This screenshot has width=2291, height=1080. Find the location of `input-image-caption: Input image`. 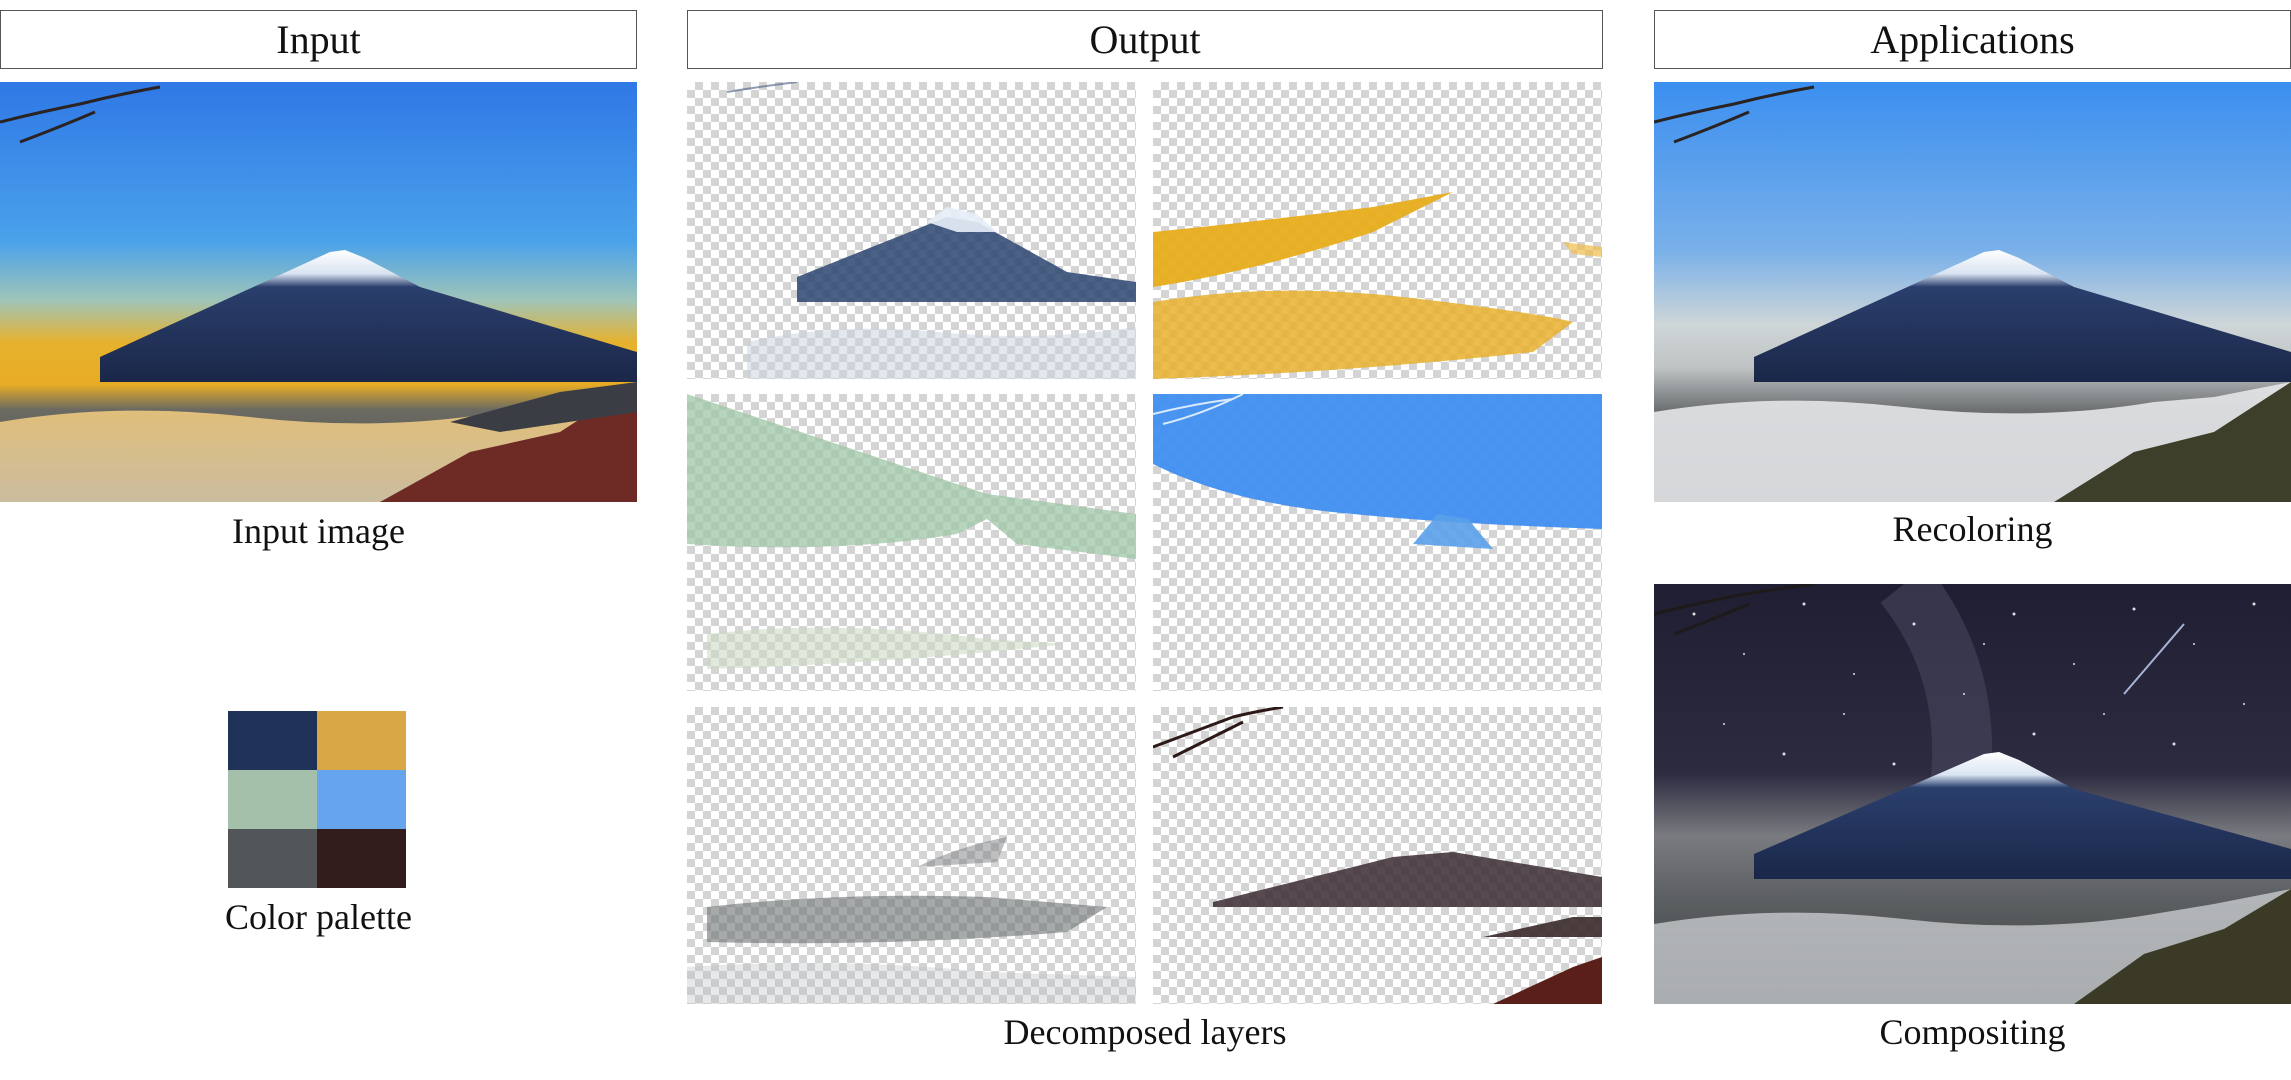

input-image-caption: Input image is located at coordinates (318, 531).